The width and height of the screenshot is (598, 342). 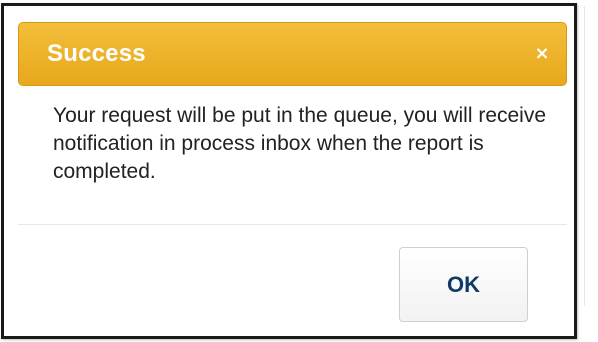 I want to click on close-icon: ×, so click(x=542, y=54).